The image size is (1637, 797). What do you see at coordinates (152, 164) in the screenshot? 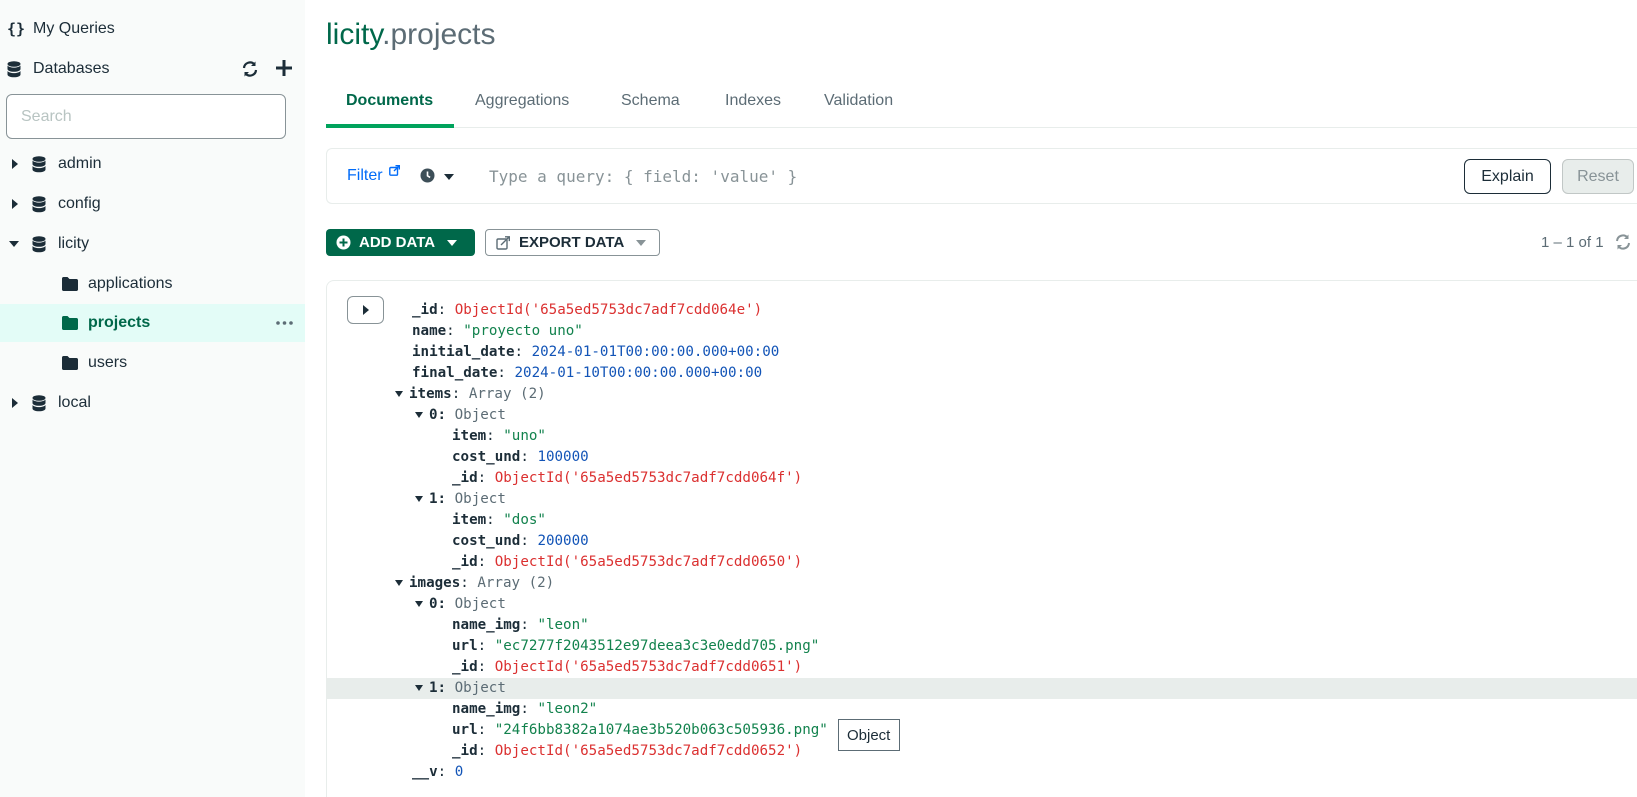
I see `sidebar-item-admin: admin` at bounding box center [152, 164].